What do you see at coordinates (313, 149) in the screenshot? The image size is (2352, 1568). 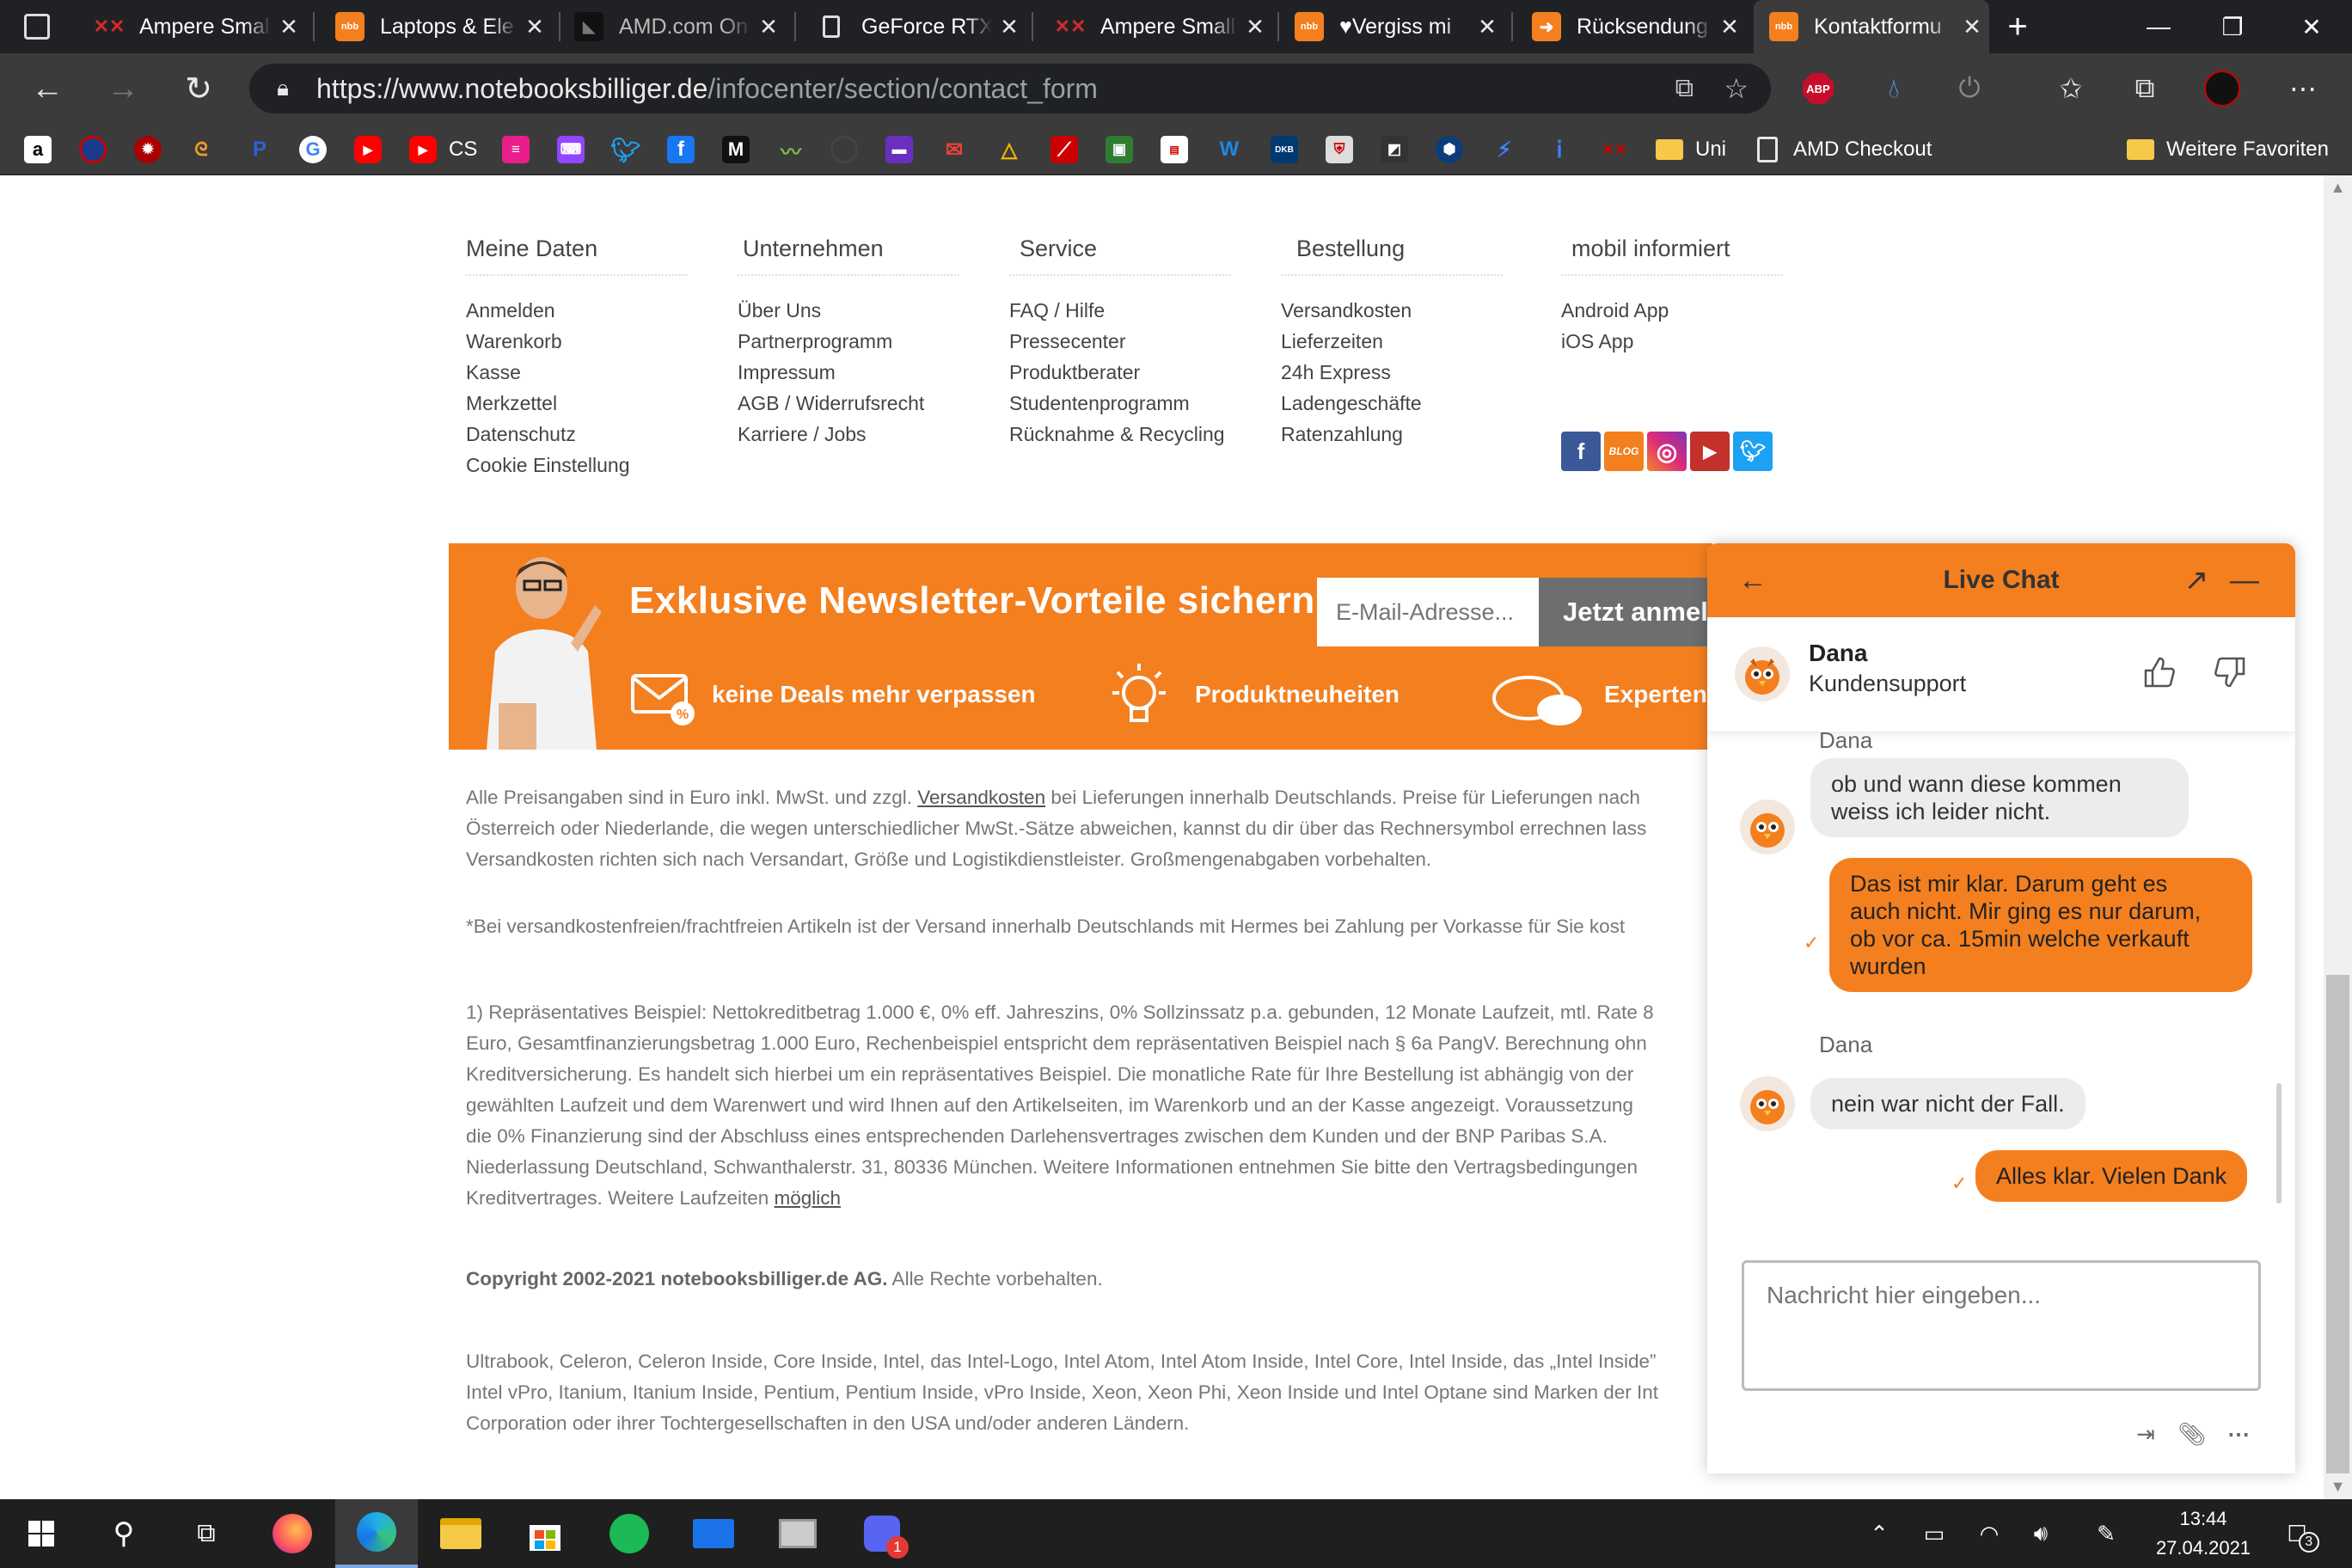 I see `google-icon: G` at bounding box center [313, 149].